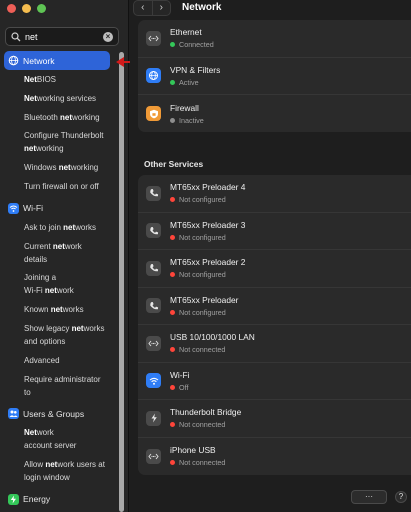  I want to click on page-title: Network, so click(202, 7).